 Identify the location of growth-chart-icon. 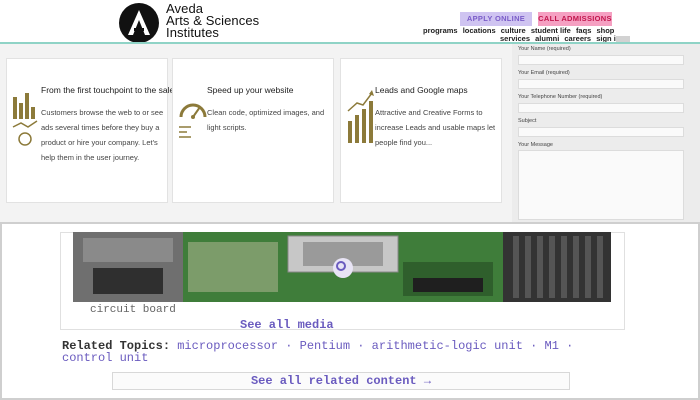
(360, 116).